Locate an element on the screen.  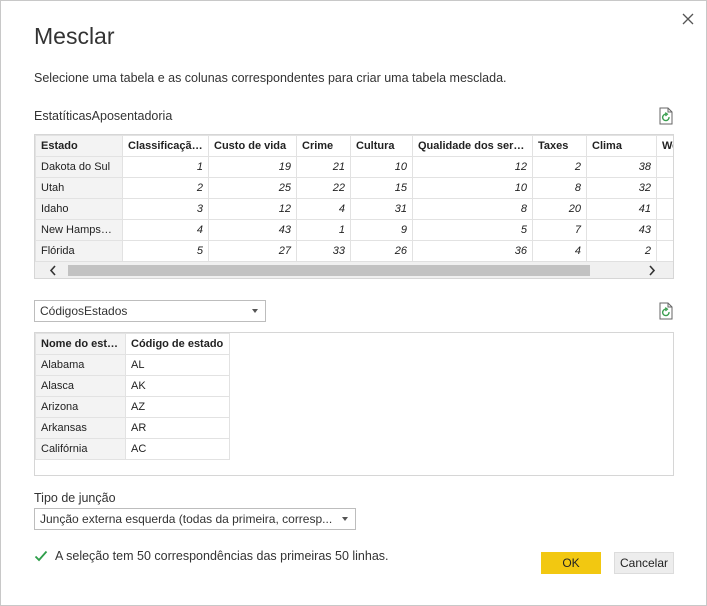
table-cell: AK is located at coordinates (177, 386).